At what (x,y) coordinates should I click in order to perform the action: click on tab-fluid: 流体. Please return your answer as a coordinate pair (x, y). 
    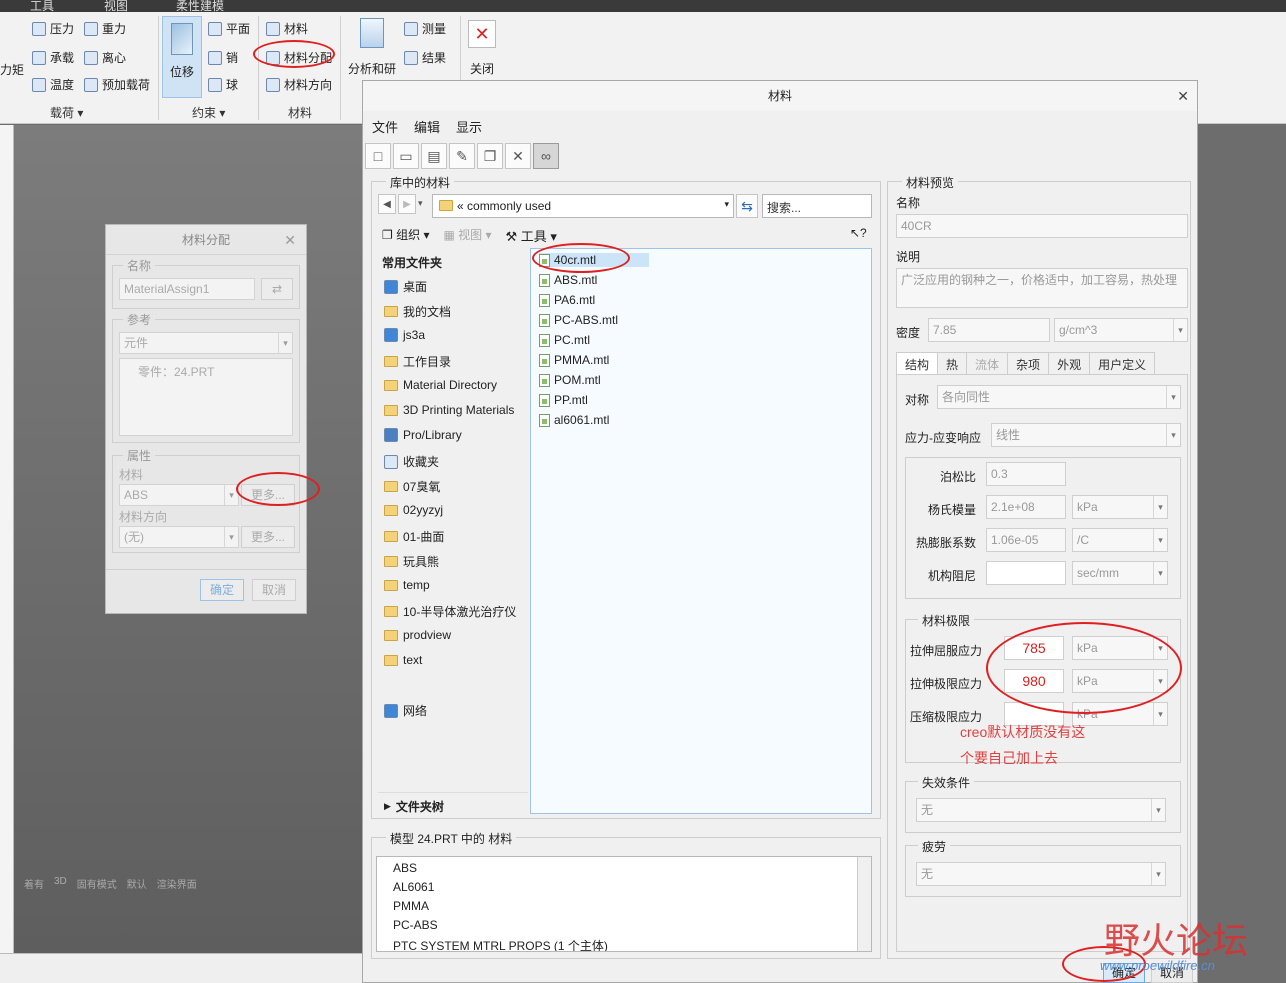
    Looking at the image, I should click on (987, 363).